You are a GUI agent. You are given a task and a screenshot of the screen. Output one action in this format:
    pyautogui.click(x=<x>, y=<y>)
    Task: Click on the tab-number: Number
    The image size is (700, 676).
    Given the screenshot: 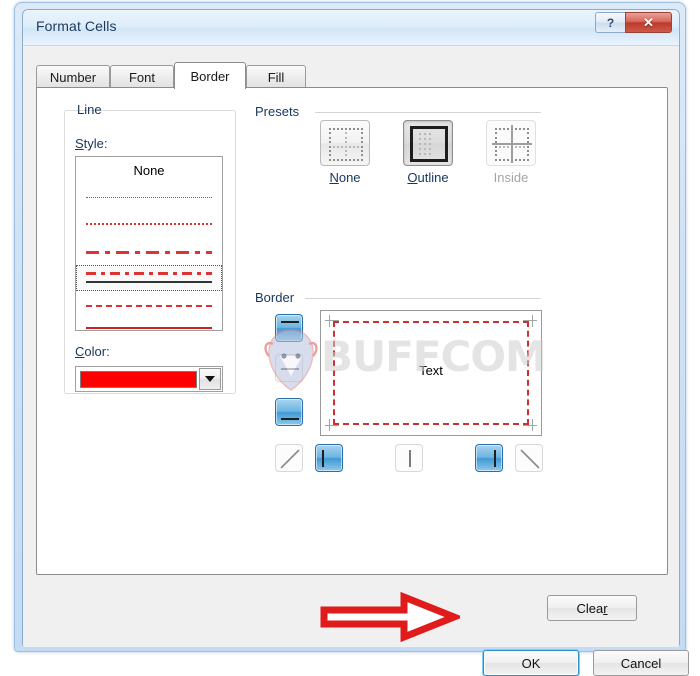 What is the action you would take?
    pyautogui.click(x=73, y=76)
    